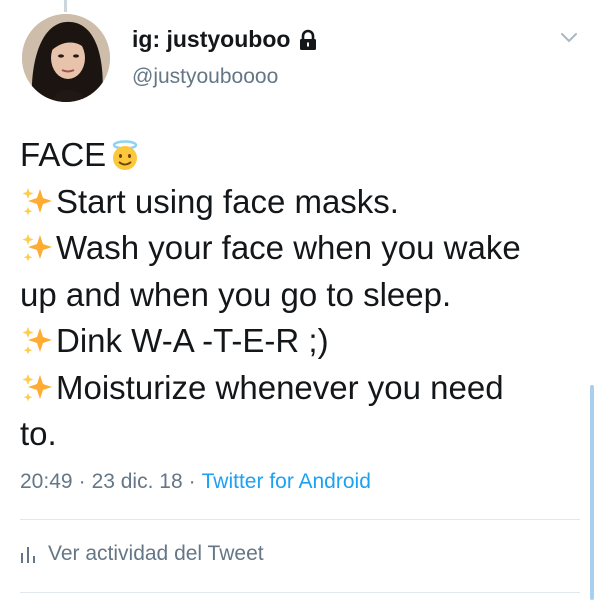  I want to click on tweet-line-4: Moisturize whenever you need, so click(305, 388).